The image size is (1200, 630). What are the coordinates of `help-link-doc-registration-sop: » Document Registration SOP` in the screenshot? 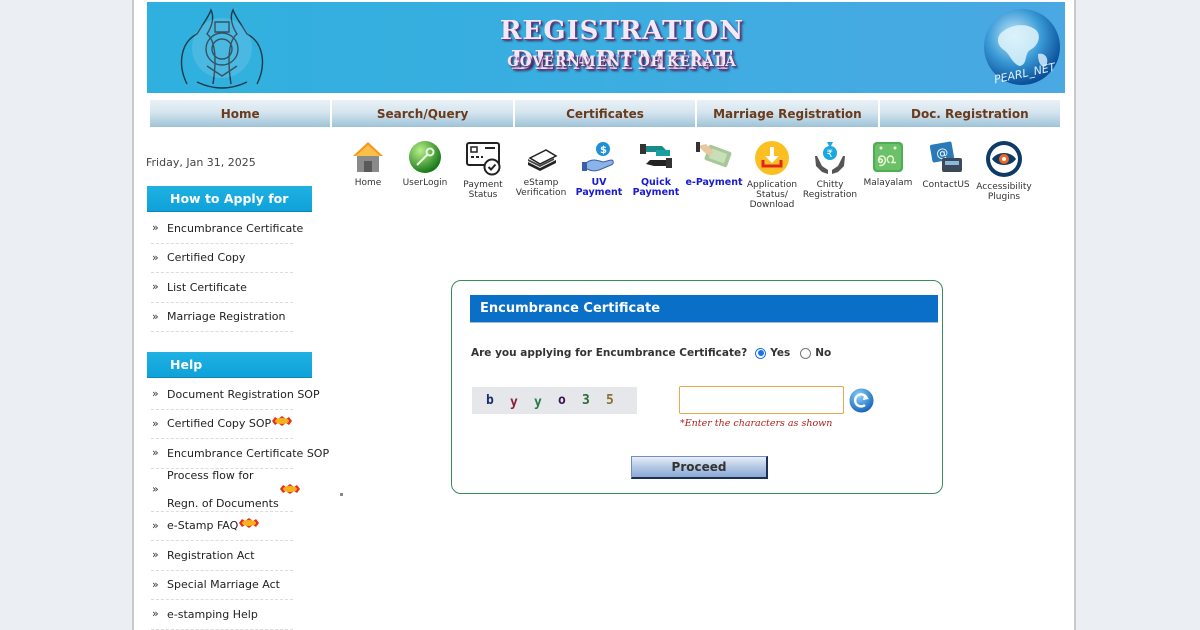 It's located at (235, 395).